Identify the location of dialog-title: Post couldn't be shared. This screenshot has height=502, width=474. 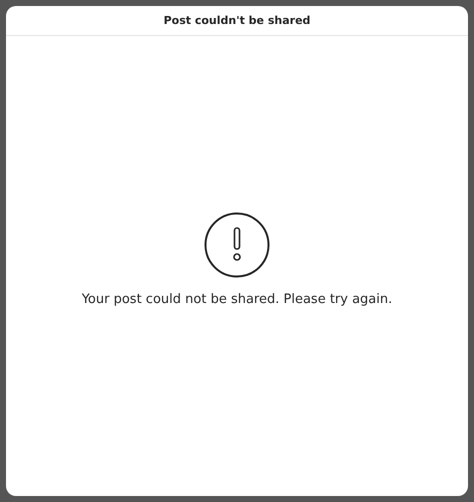
(237, 20).